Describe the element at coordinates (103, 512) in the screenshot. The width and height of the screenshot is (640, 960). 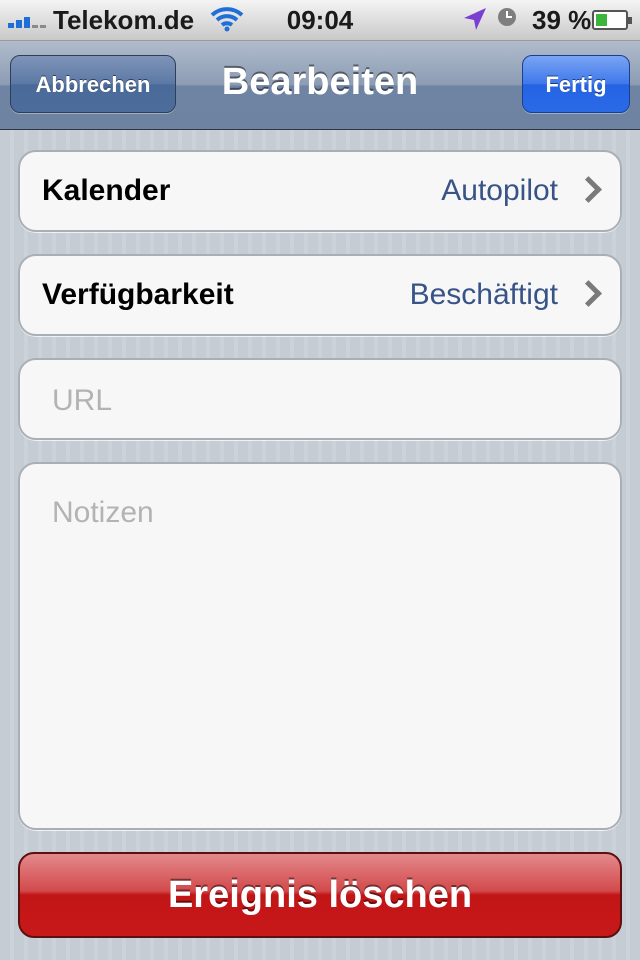
I see `notes-placeholder: Notizen` at that location.